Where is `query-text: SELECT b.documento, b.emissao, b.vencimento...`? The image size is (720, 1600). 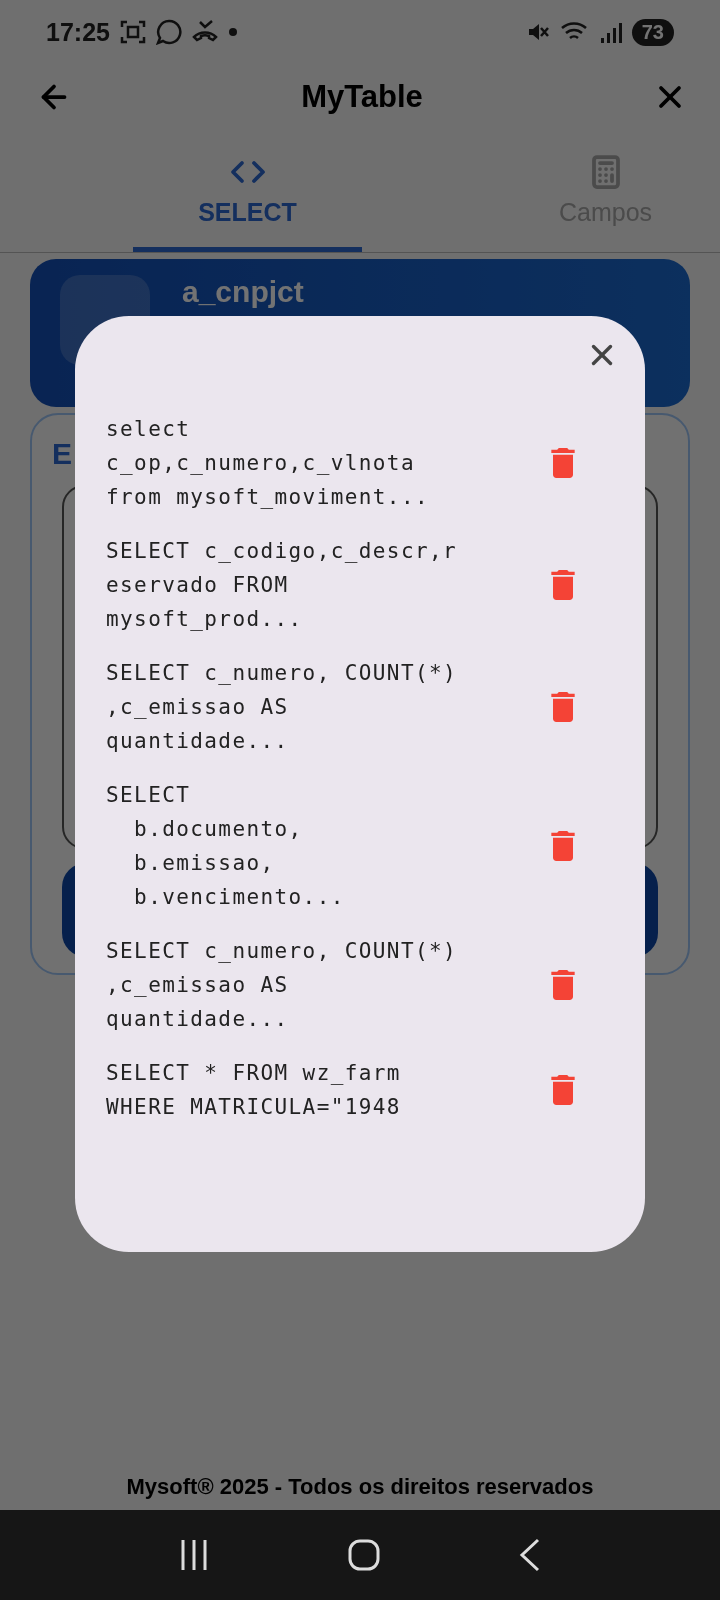 query-text: SELECT b.documento, b.emissao, b.vencimento... is located at coordinates (311, 846).